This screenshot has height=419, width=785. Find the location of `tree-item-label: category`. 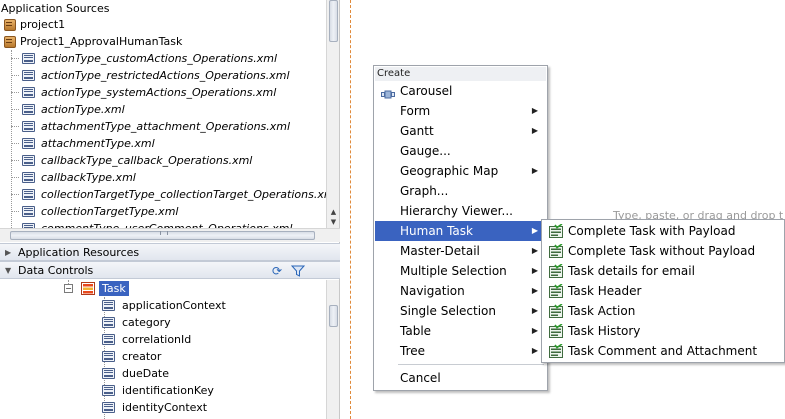

tree-item-label: category is located at coordinates (146, 322).